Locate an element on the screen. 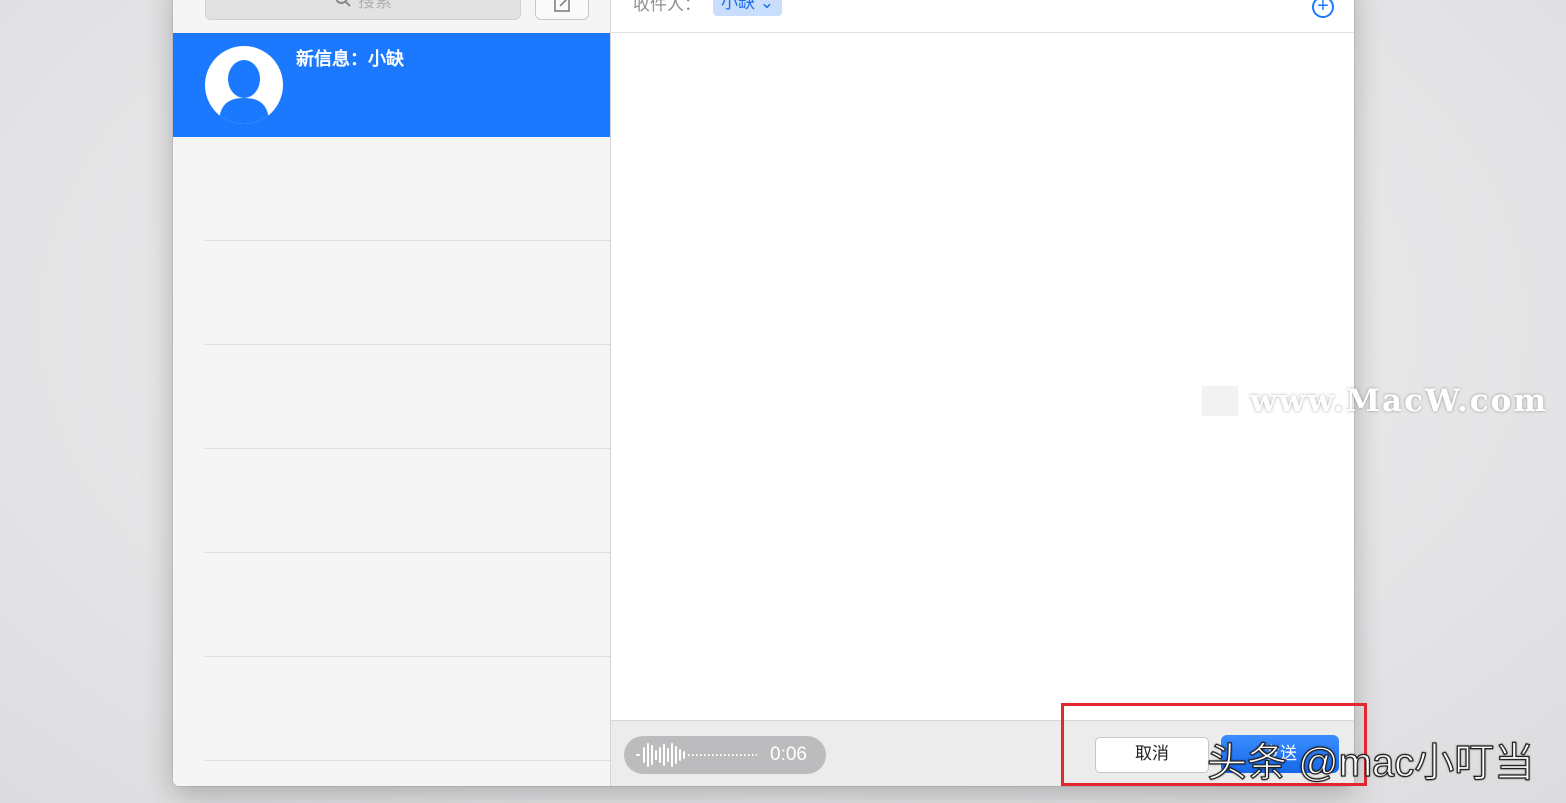 The image size is (1566, 803). conversation-title: 新信息：小缺 is located at coordinates (350, 59).